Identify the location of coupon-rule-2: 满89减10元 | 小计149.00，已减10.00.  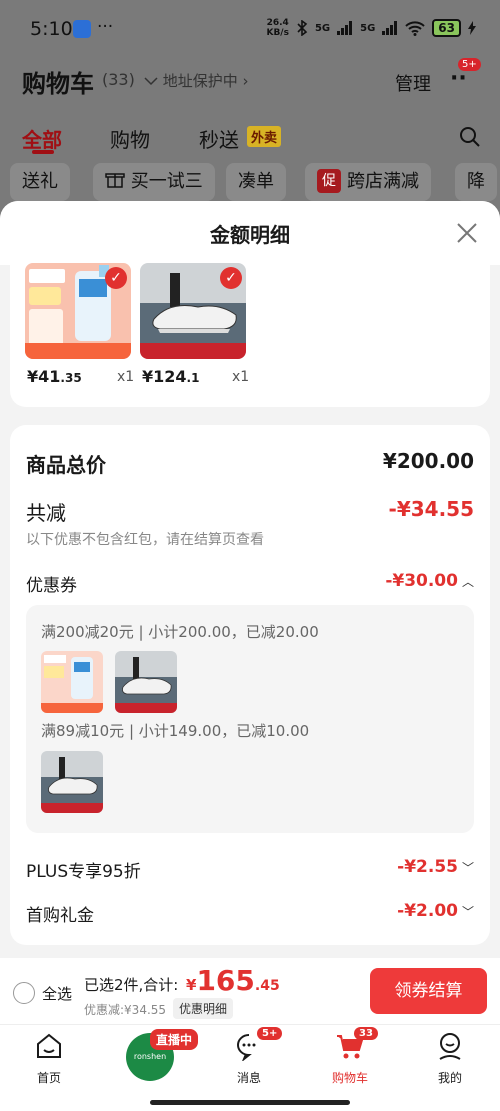
(175, 731).